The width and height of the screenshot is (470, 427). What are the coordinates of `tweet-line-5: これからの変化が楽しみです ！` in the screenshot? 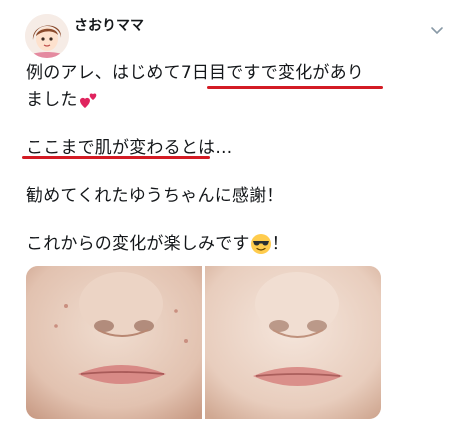 It's located at (157, 244).